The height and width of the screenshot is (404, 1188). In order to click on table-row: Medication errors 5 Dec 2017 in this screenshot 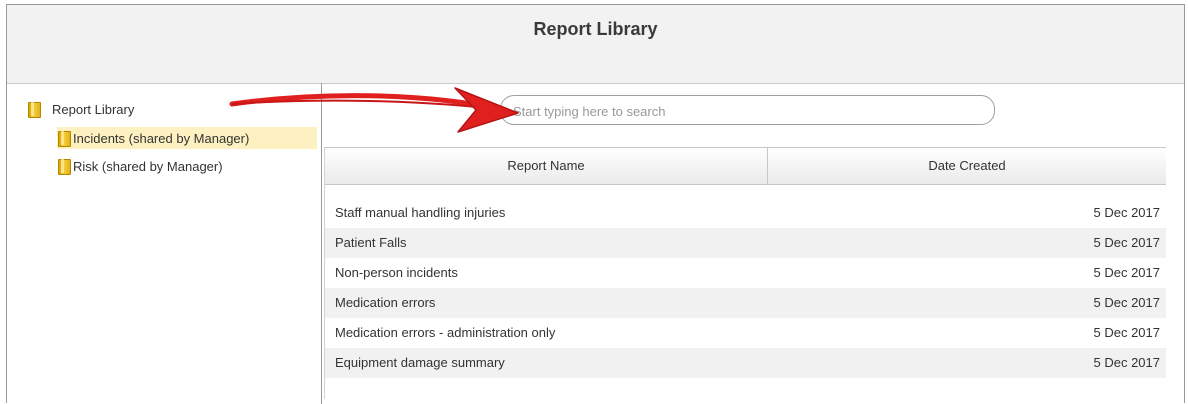, I will do `click(745, 303)`.